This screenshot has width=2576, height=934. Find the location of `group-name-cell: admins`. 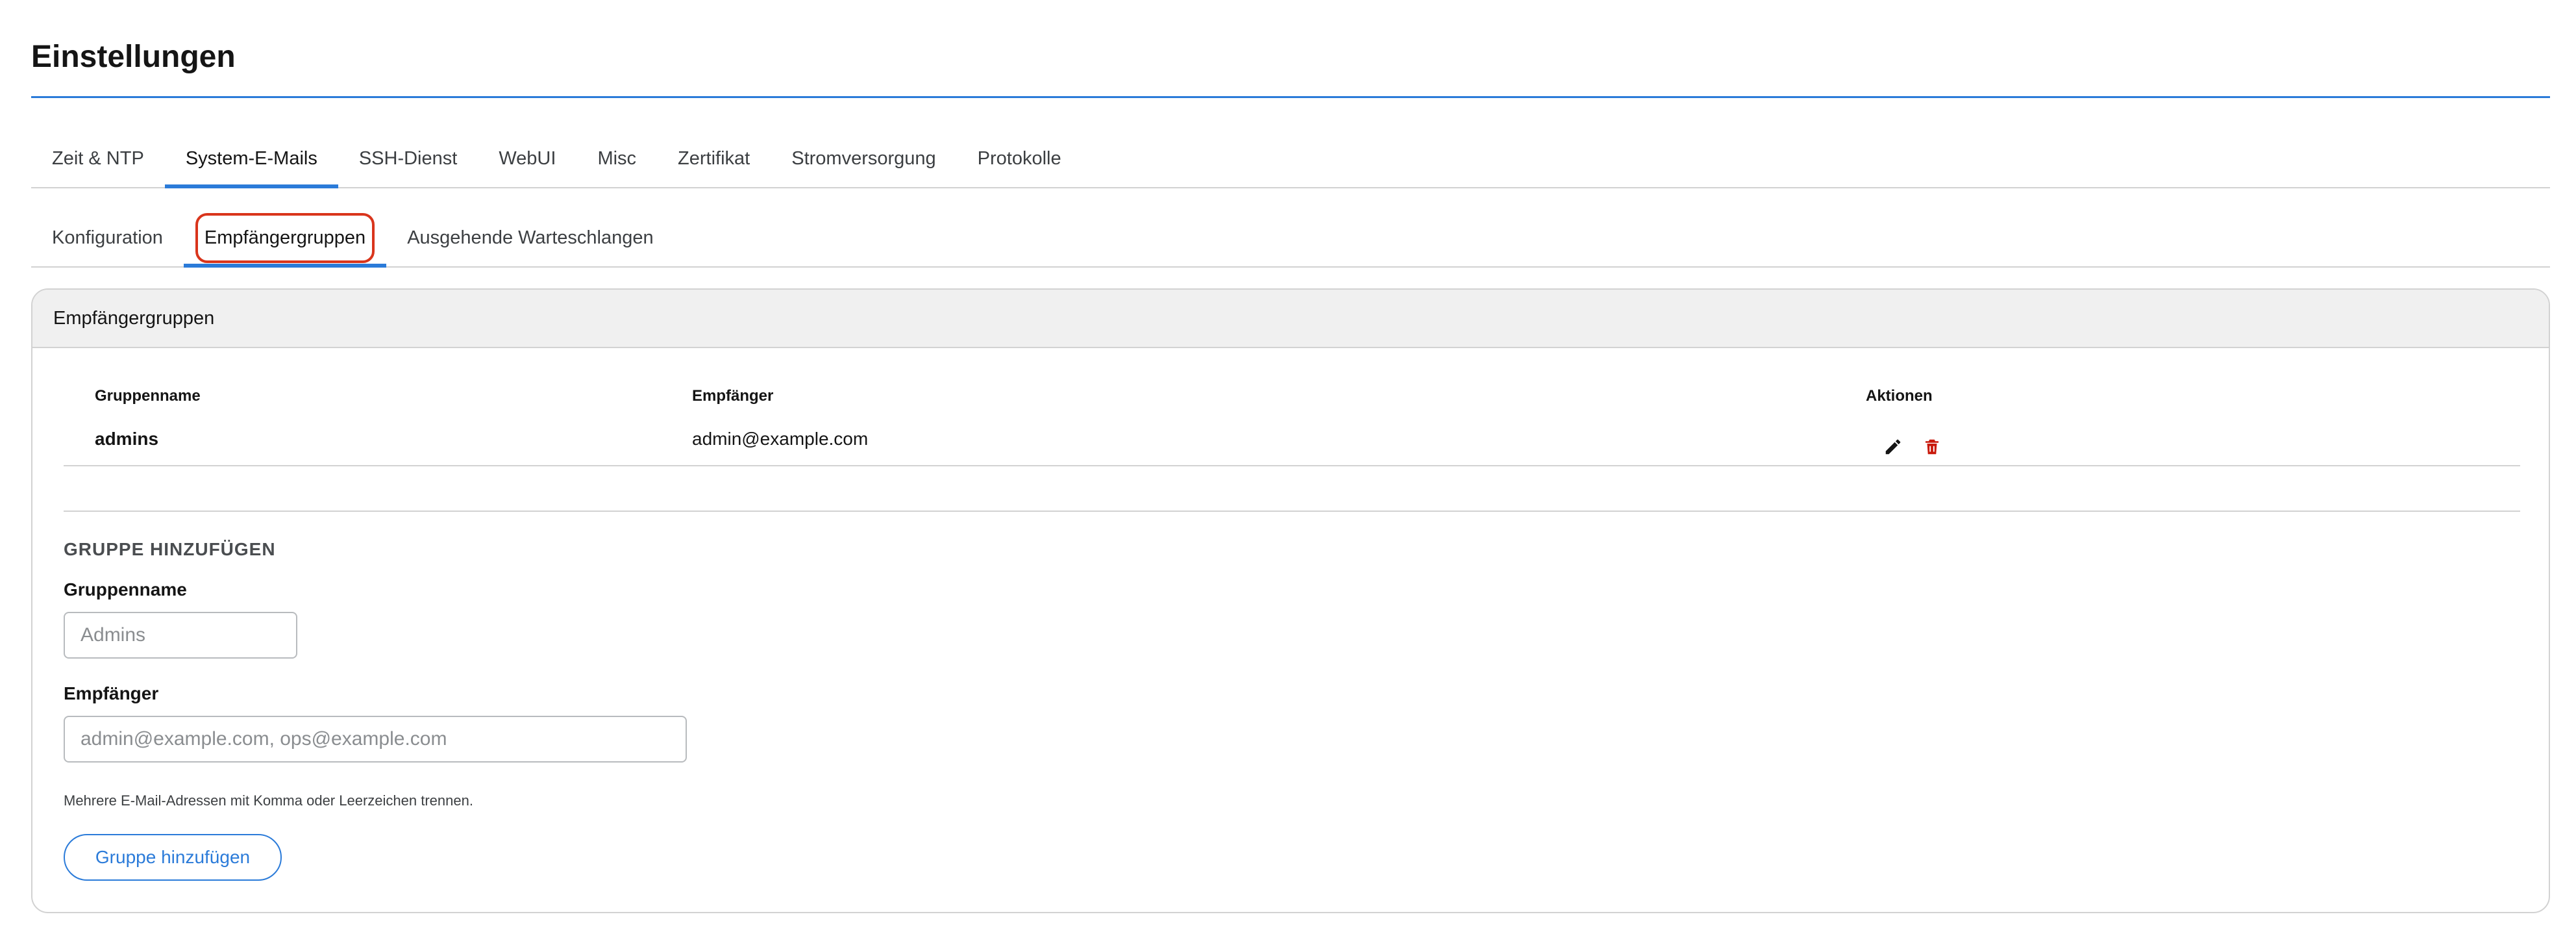

group-name-cell: admins is located at coordinates (127, 439).